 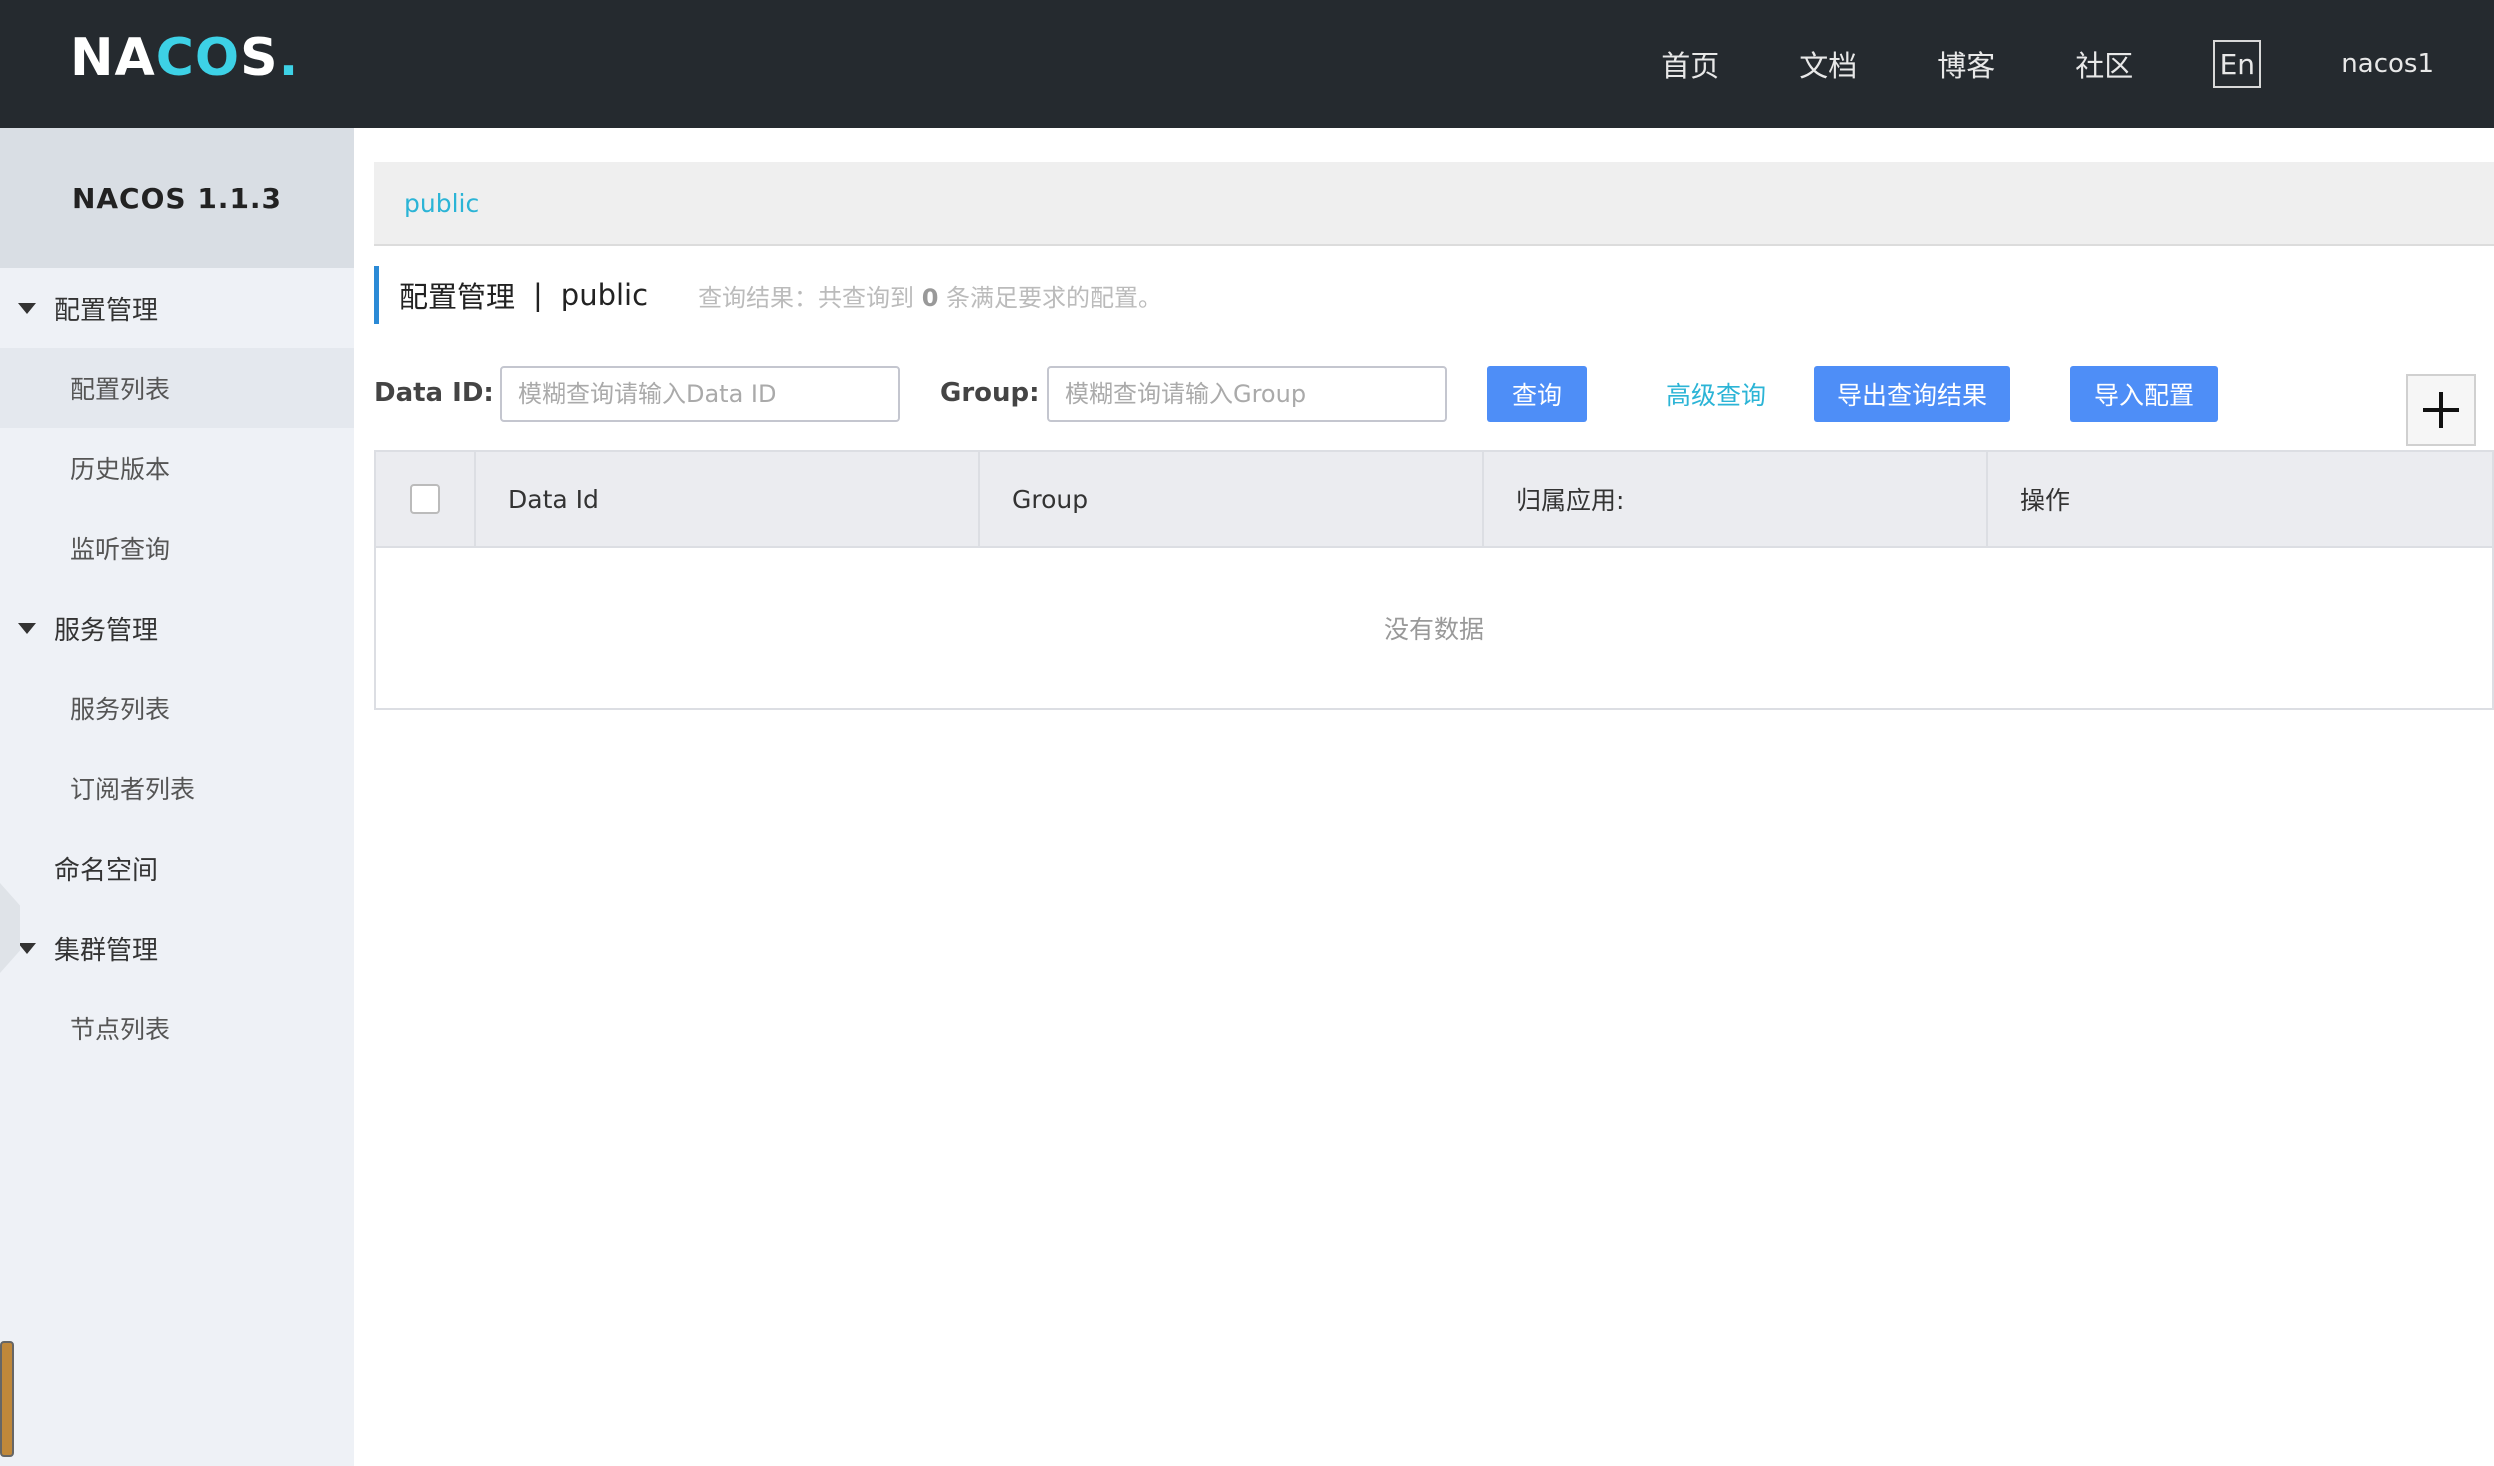 What do you see at coordinates (177, 948) in the screenshot?
I see `sidebar-group-cluster: 集群管理` at bounding box center [177, 948].